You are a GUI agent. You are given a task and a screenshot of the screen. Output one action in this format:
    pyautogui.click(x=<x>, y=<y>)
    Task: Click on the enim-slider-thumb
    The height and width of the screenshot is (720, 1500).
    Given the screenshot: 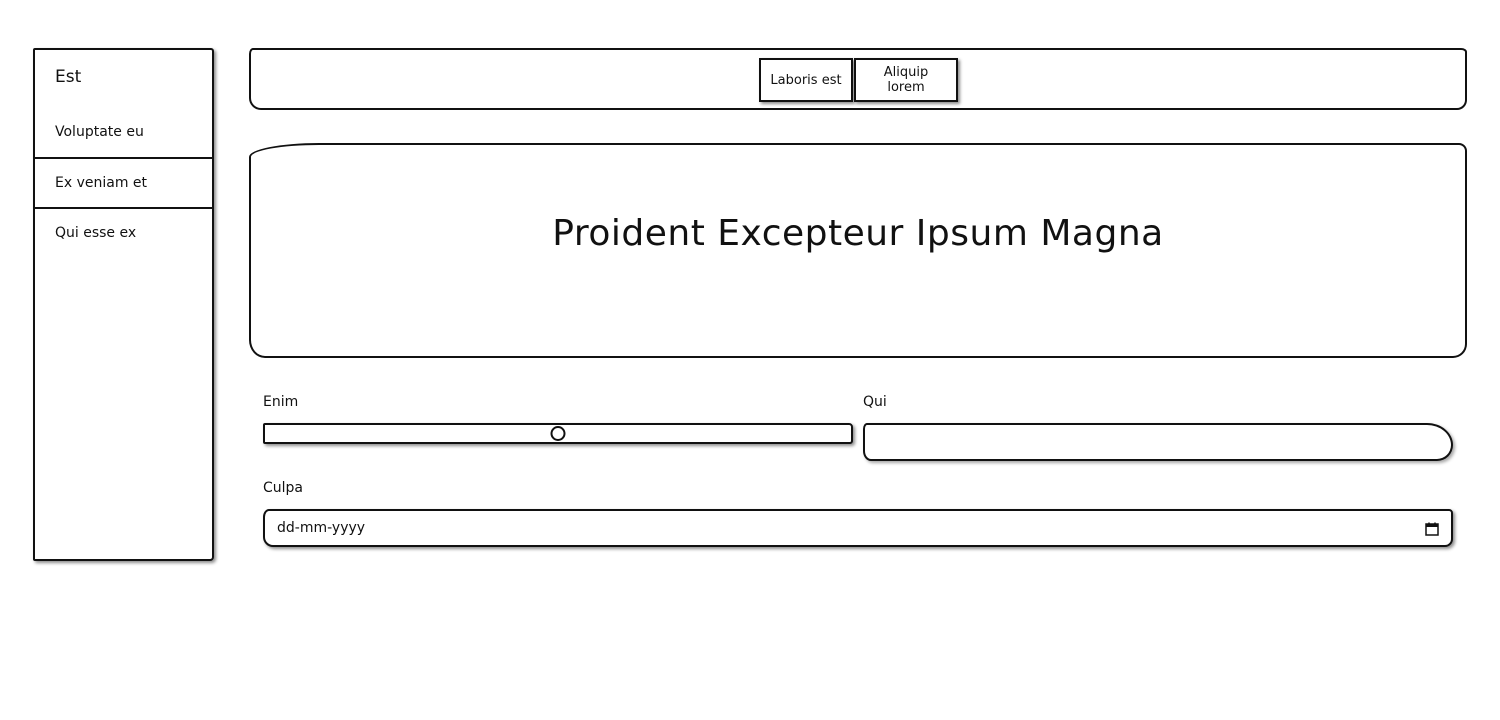 What is the action you would take?
    pyautogui.click(x=558, y=433)
    